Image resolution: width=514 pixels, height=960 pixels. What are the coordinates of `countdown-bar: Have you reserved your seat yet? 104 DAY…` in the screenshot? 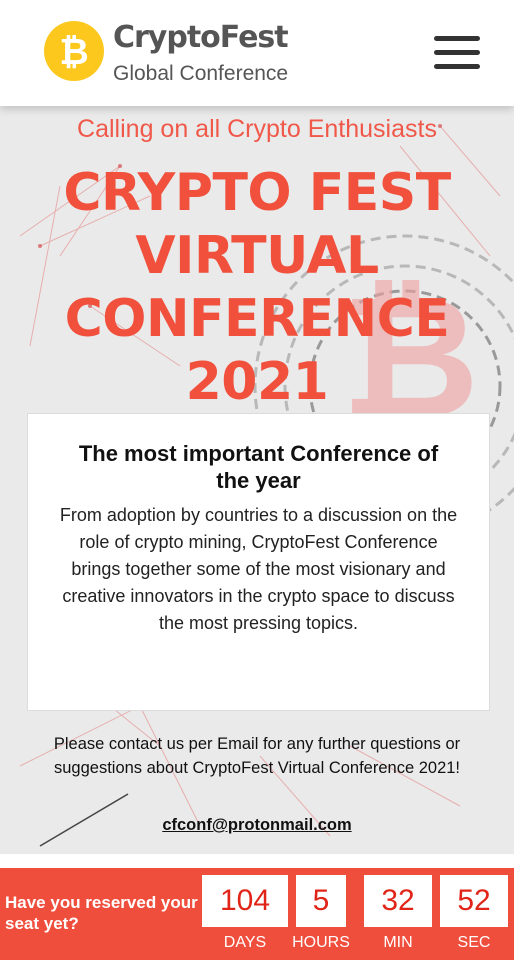 It's located at (257, 914).